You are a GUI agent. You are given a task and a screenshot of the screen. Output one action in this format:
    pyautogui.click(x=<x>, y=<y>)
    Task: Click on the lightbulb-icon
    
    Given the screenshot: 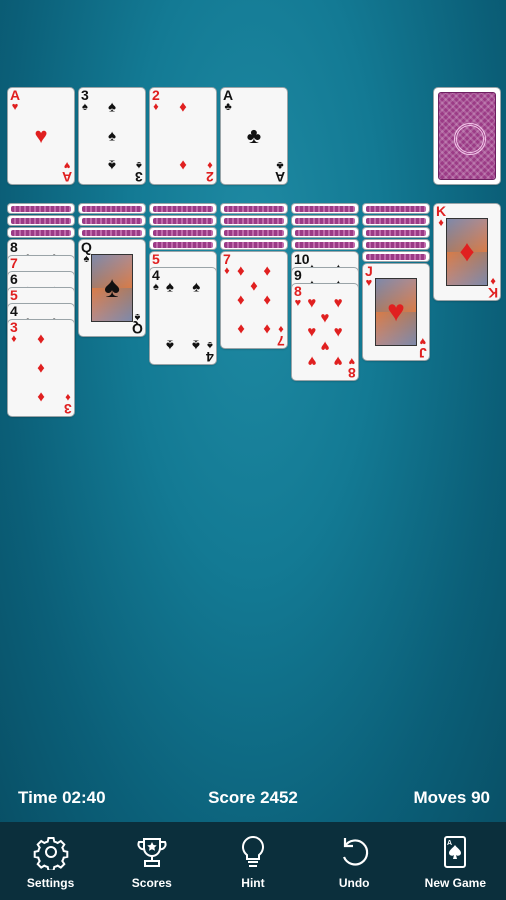 What is the action you would take?
    pyautogui.click(x=252, y=851)
    